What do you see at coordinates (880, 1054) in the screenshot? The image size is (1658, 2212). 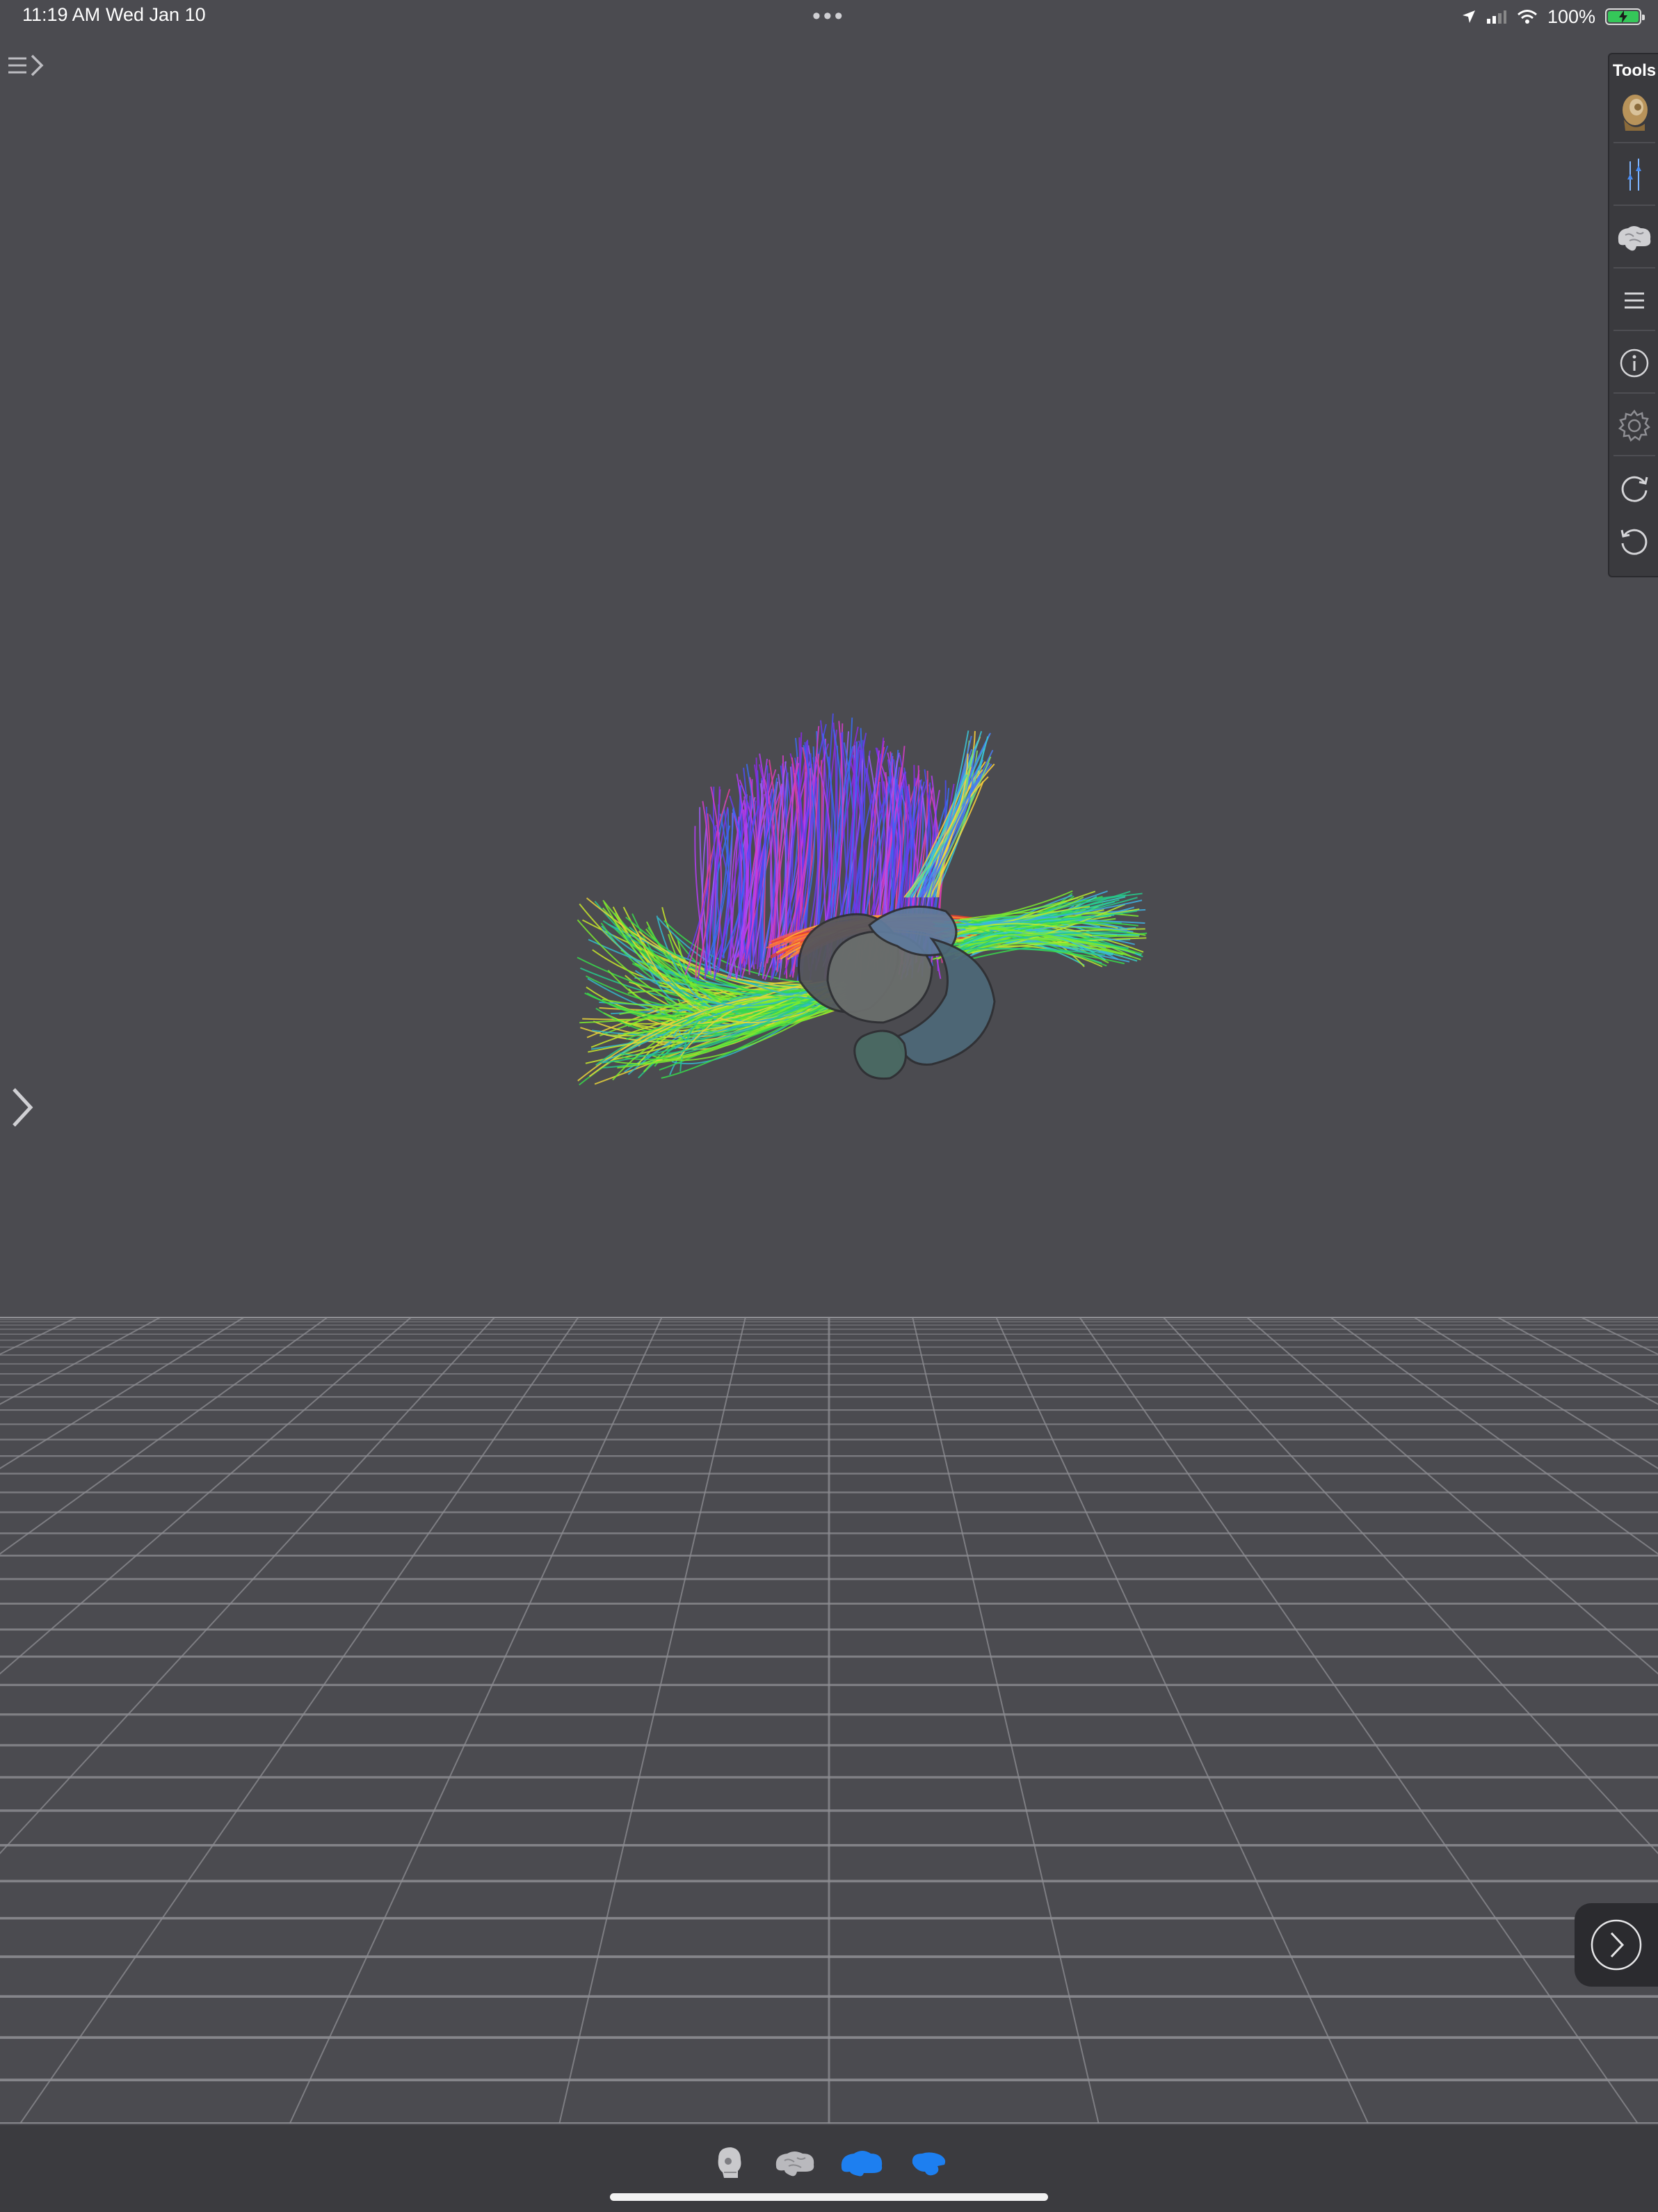 I see `subcortical-structure` at bounding box center [880, 1054].